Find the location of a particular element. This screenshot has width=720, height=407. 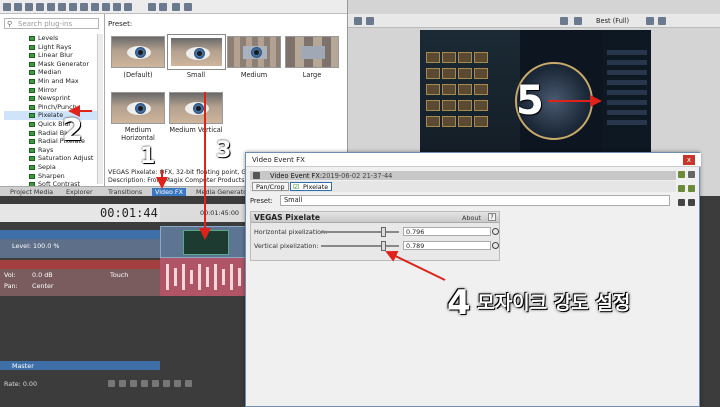

step-3-marker: 3 is located at coordinates (224, 150).